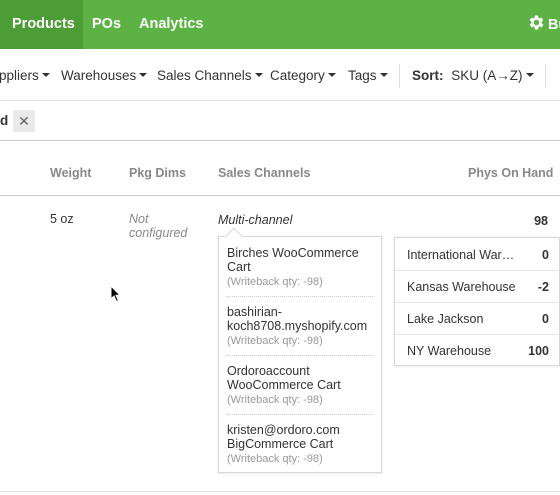  I want to click on column-header-sales-channels: Sales Channels, so click(264, 173).